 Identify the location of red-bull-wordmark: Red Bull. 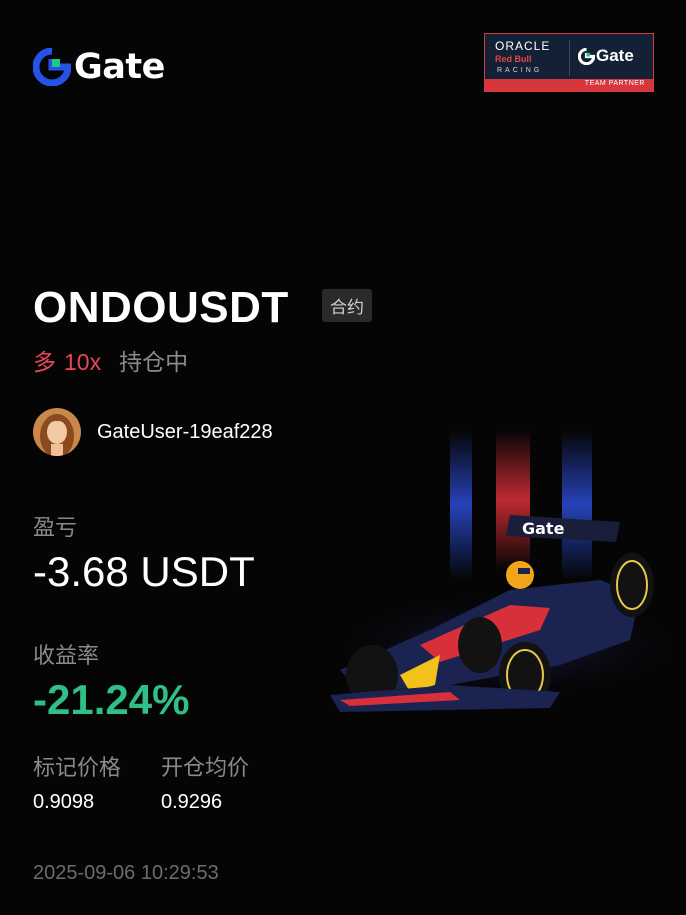
(513, 59).